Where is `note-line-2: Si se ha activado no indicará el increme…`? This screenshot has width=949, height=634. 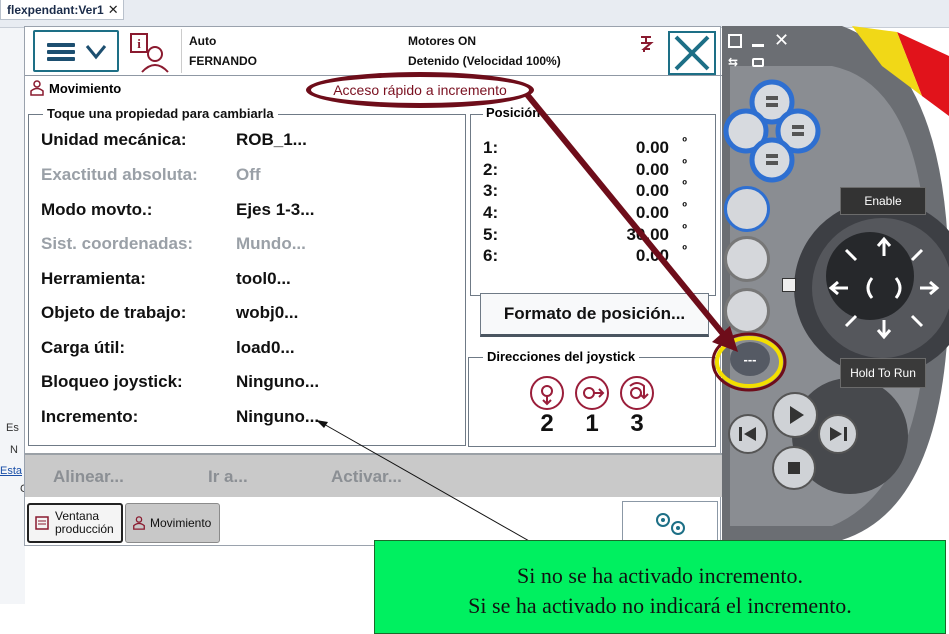
note-line-2: Si se ha activado no indicará el increme… is located at coordinates (660, 605).